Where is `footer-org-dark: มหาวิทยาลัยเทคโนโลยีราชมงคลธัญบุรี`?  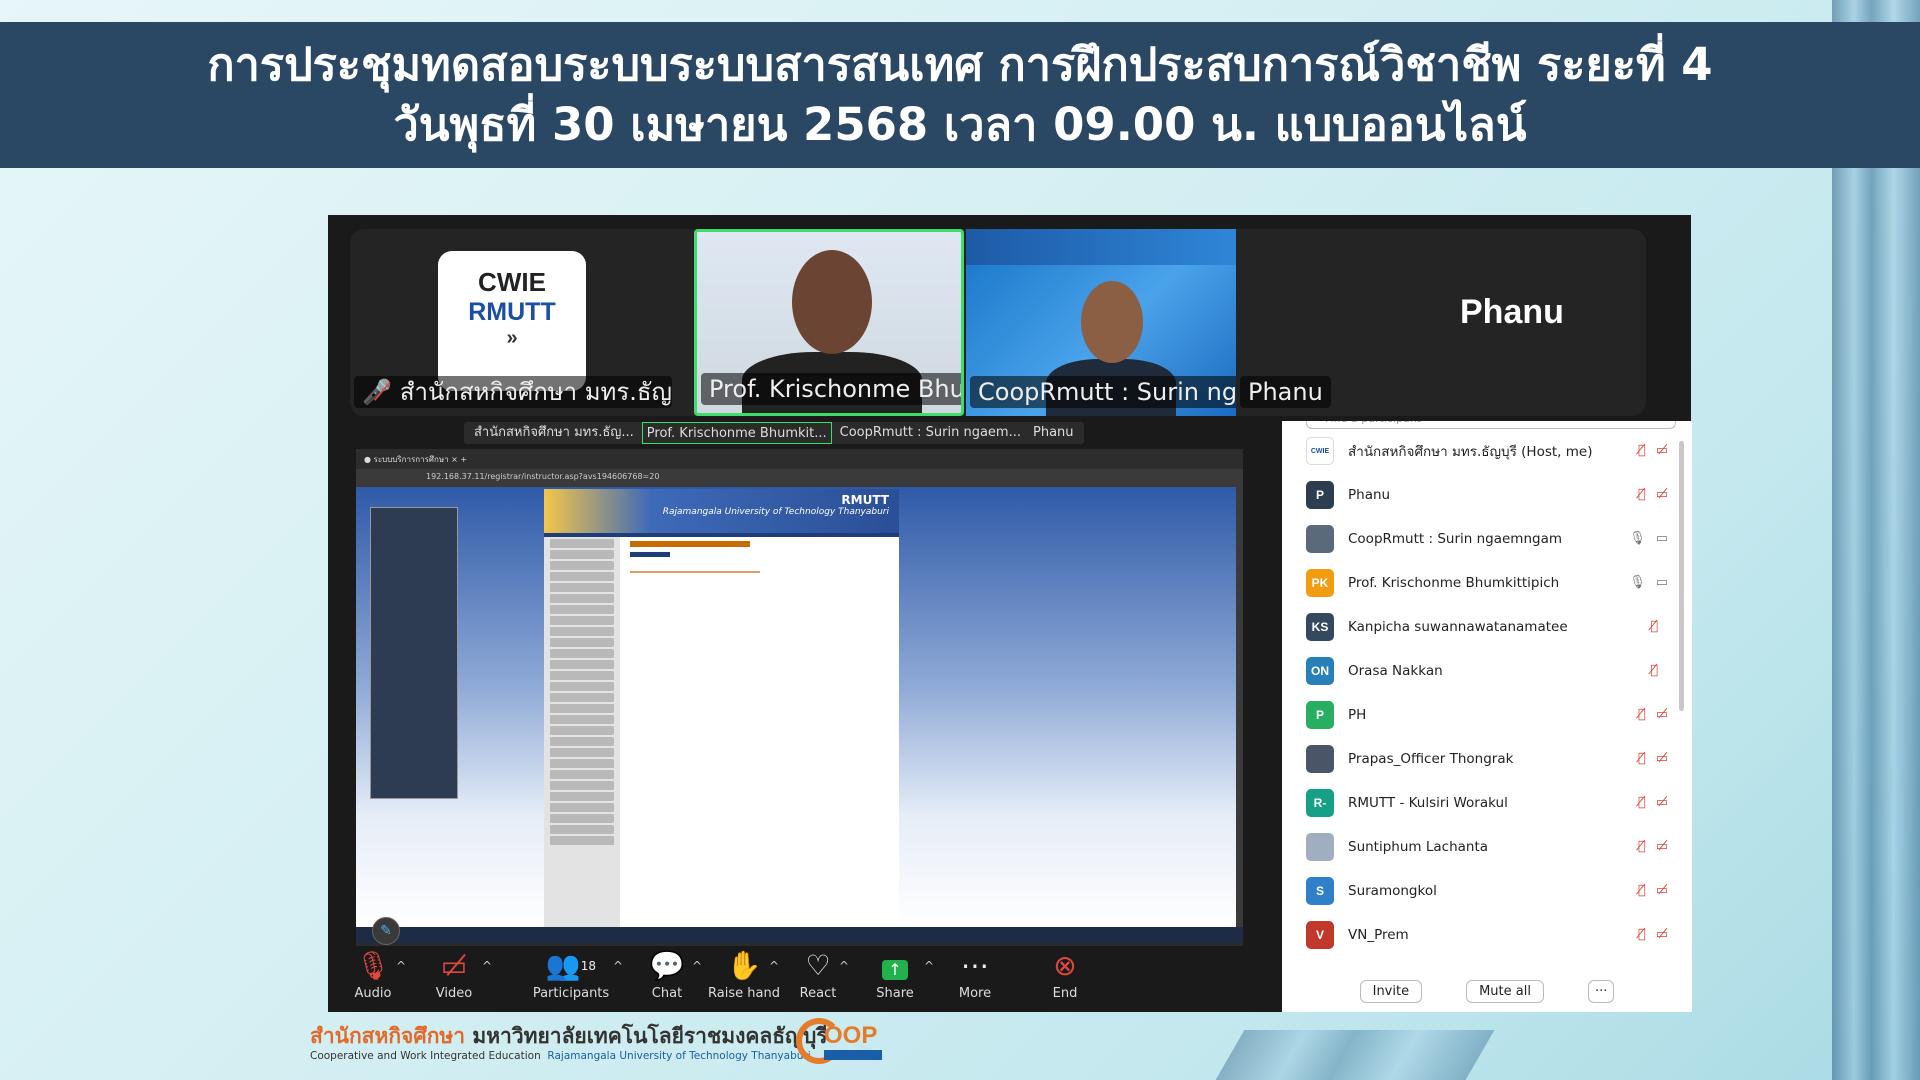 footer-org-dark: มหาวิทยาลัยเทคโนโลยีราชมงคลธัญบุรี is located at coordinates (646, 1036).